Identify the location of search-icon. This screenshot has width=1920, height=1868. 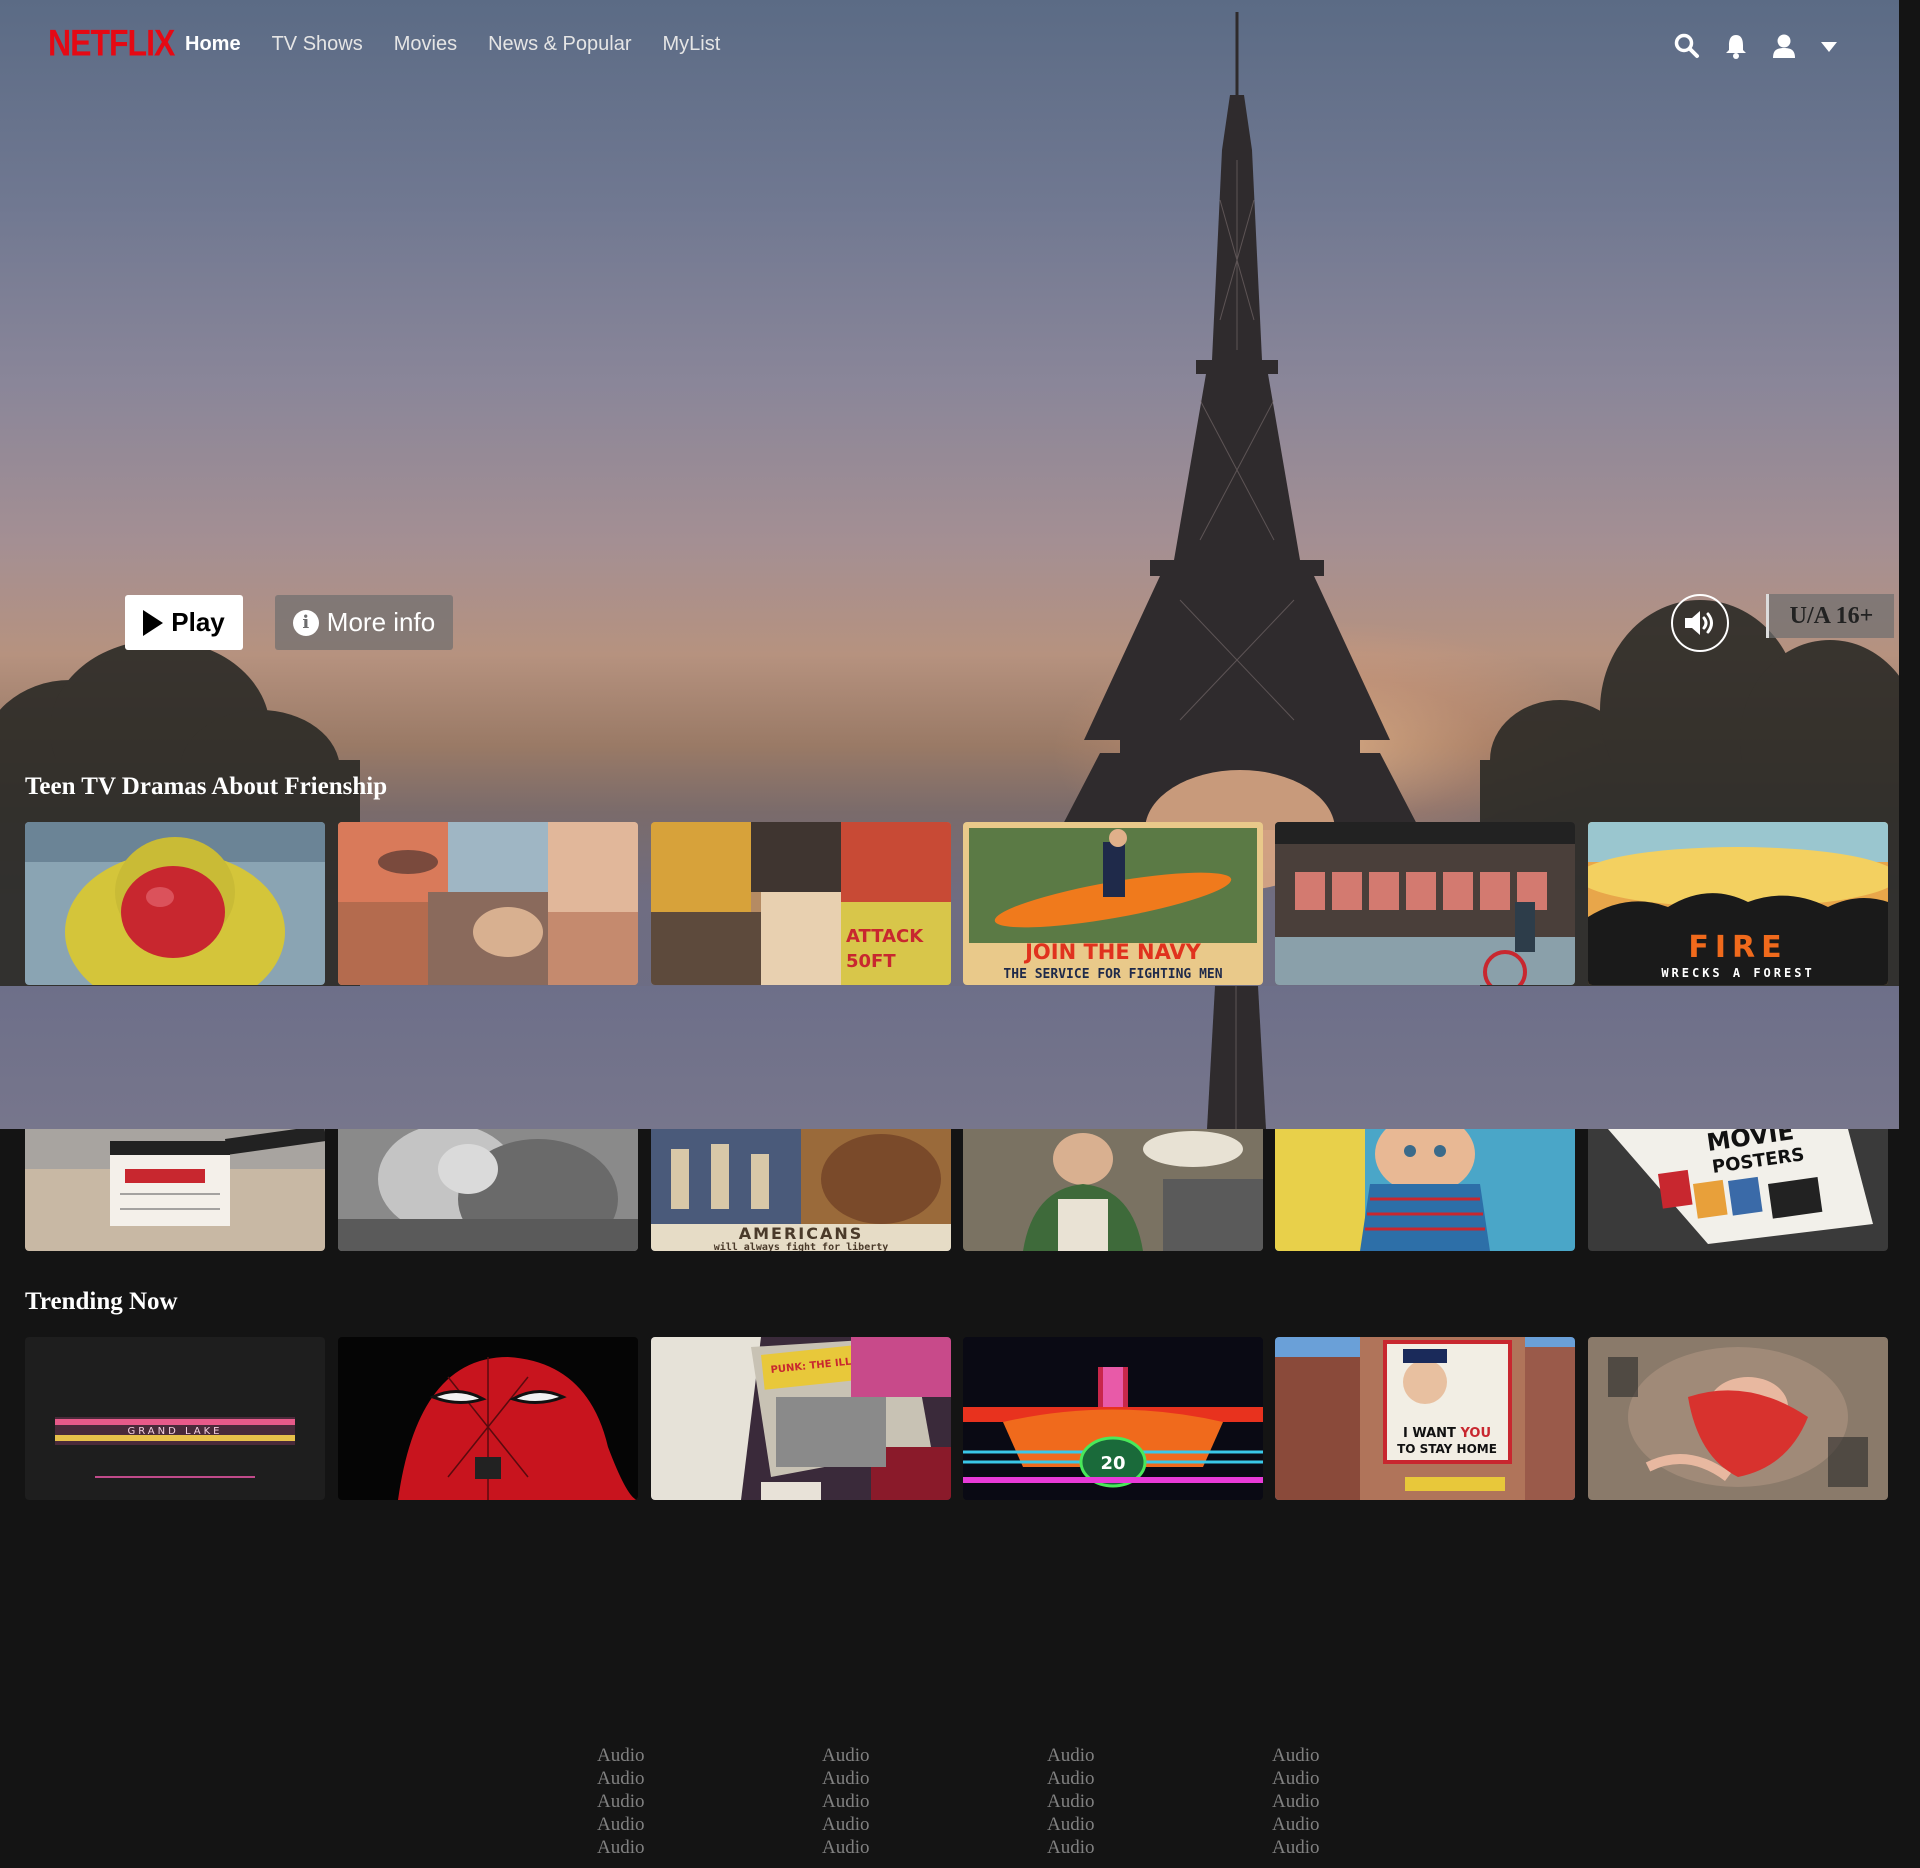
(1688, 47).